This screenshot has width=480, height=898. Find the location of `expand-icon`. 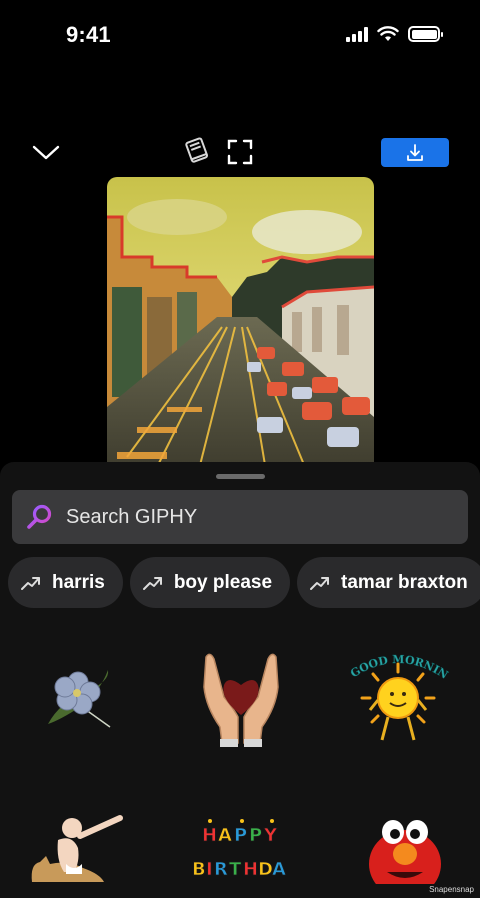

expand-icon is located at coordinates (240, 152).